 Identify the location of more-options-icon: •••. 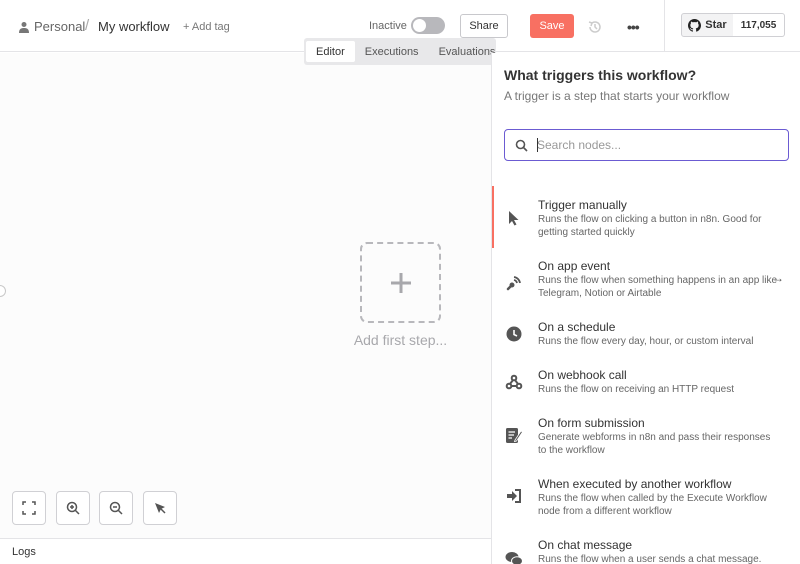
(633, 27).